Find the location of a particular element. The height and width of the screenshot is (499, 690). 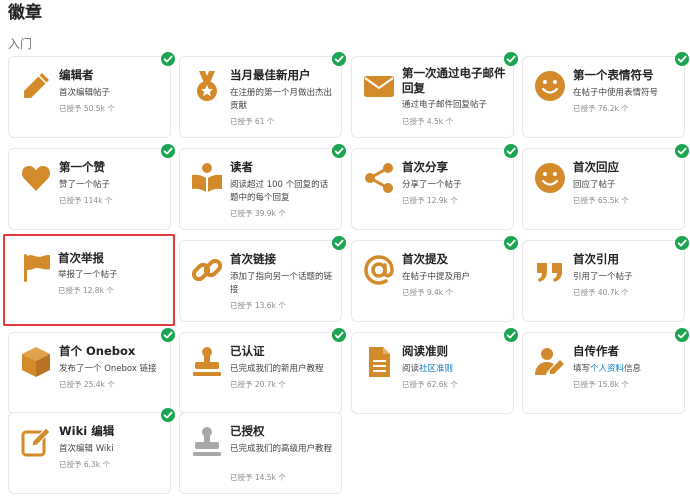

badge-card-autobiographer: 自传作者 填写个人资料信息 已授予 15.8k 个 is located at coordinates (605, 371).